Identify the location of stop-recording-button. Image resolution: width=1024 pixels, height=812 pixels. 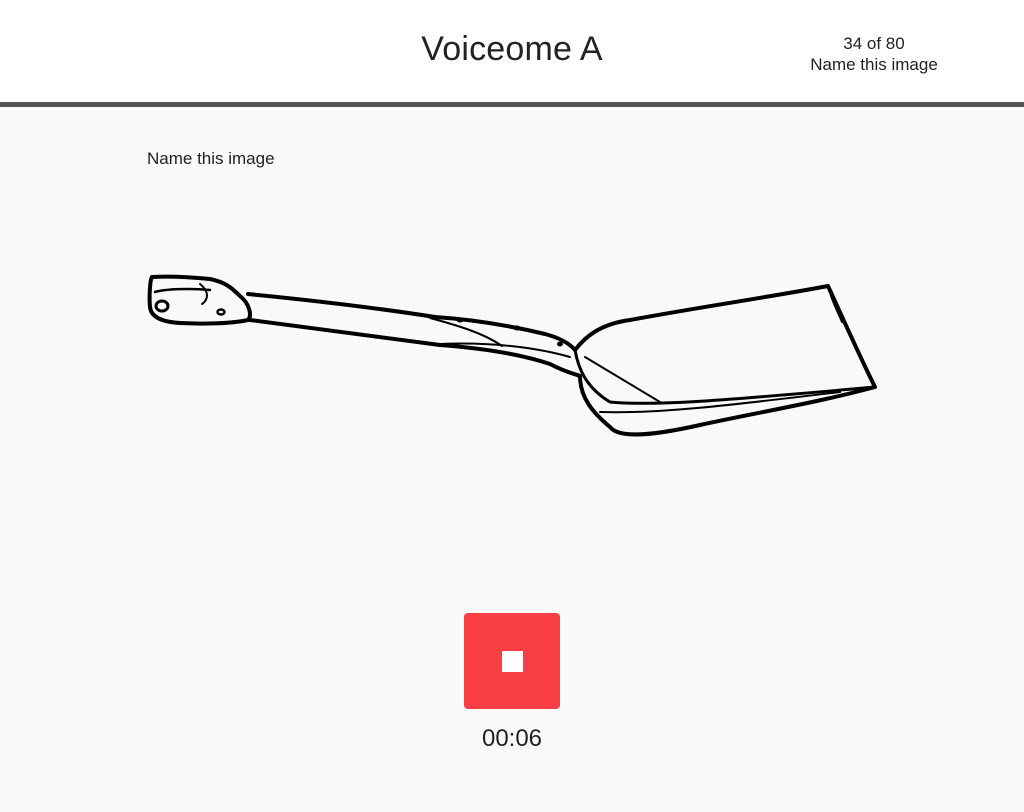
(512, 661).